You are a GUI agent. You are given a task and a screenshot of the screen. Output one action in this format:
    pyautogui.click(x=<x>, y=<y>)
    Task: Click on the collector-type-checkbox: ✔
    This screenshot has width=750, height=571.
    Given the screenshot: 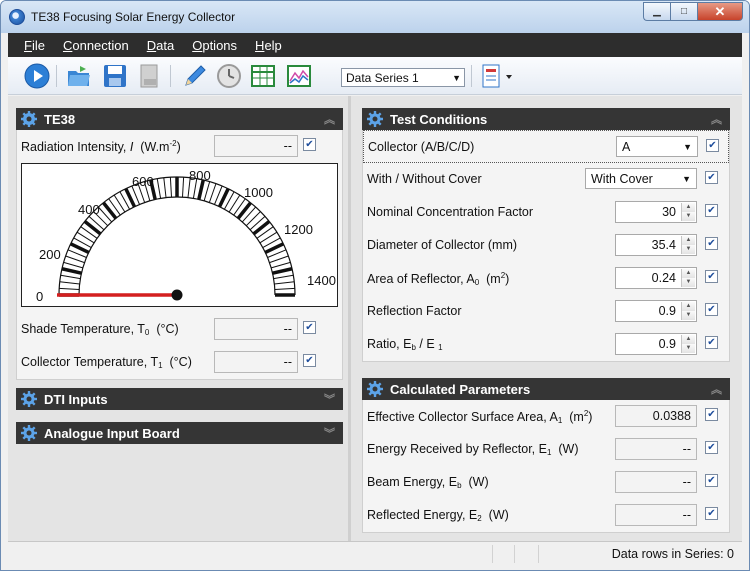 What is the action you would take?
    pyautogui.click(x=712, y=145)
    